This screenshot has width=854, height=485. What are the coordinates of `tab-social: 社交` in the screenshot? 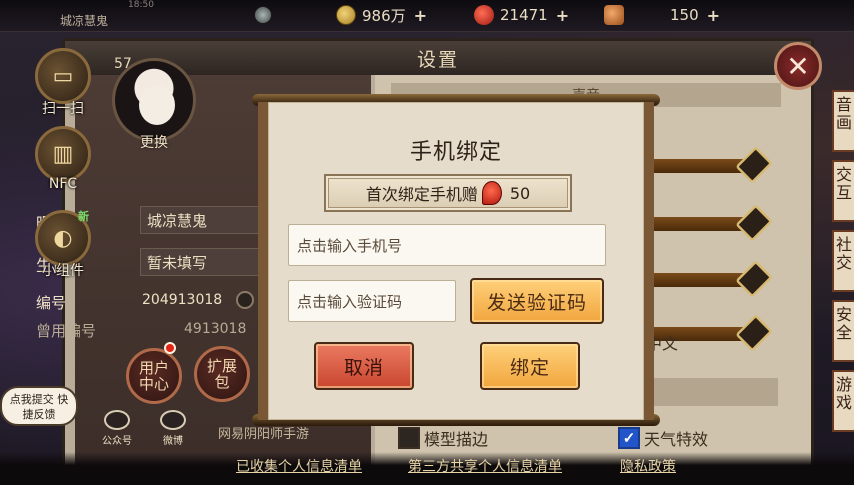 It's located at (843, 261).